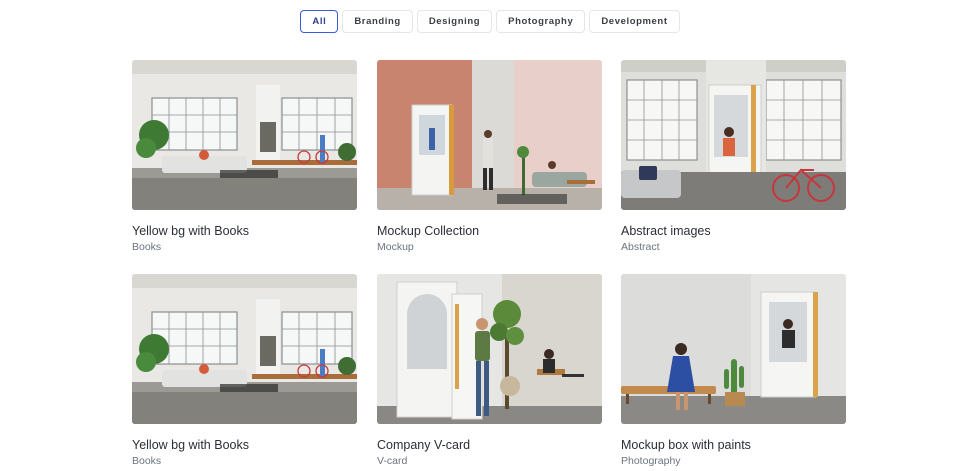  I want to click on portfolio-card: Mockup Collection Mockup, so click(489, 157).